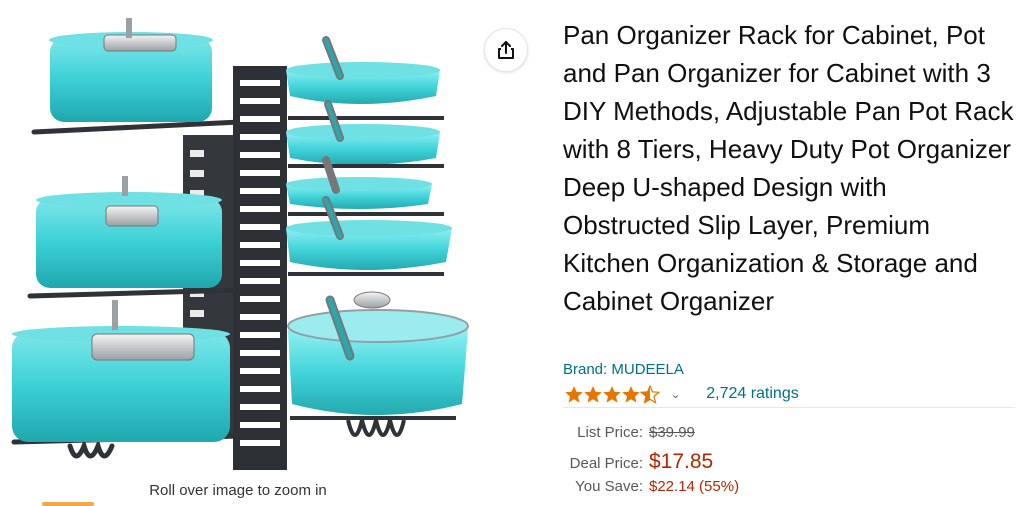  I want to click on list-price-label: List Price:, so click(610, 432).